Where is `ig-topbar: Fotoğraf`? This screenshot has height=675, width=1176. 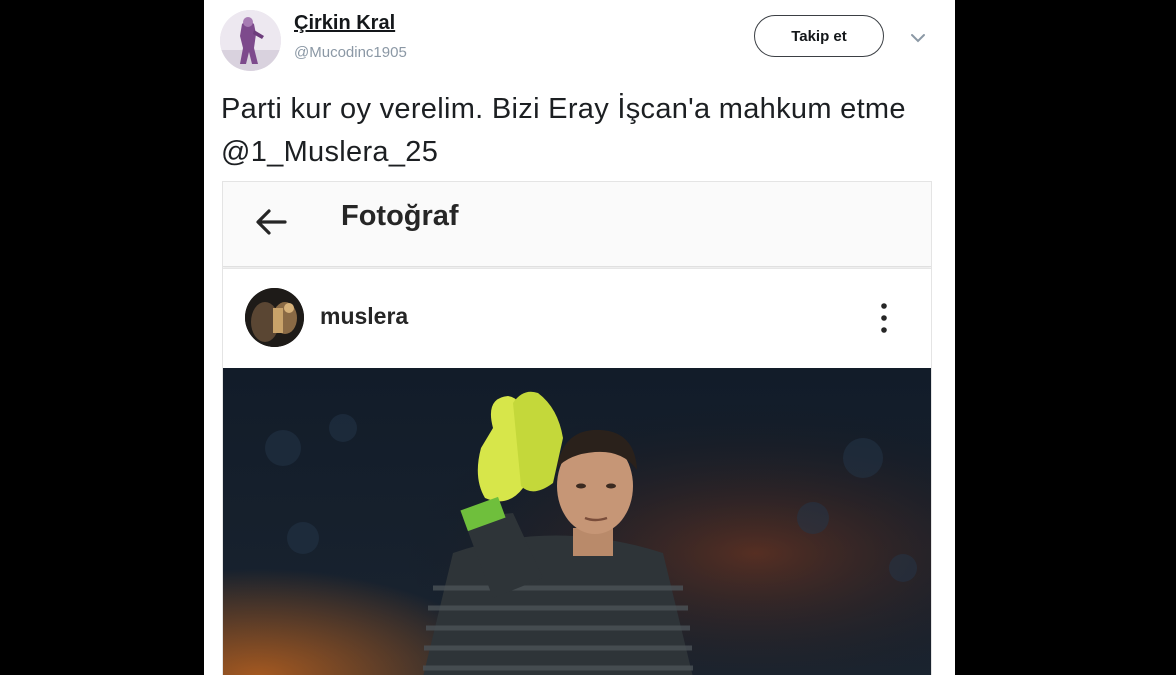 ig-topbar: Fotoğraf is located at coordinates (577, 224).